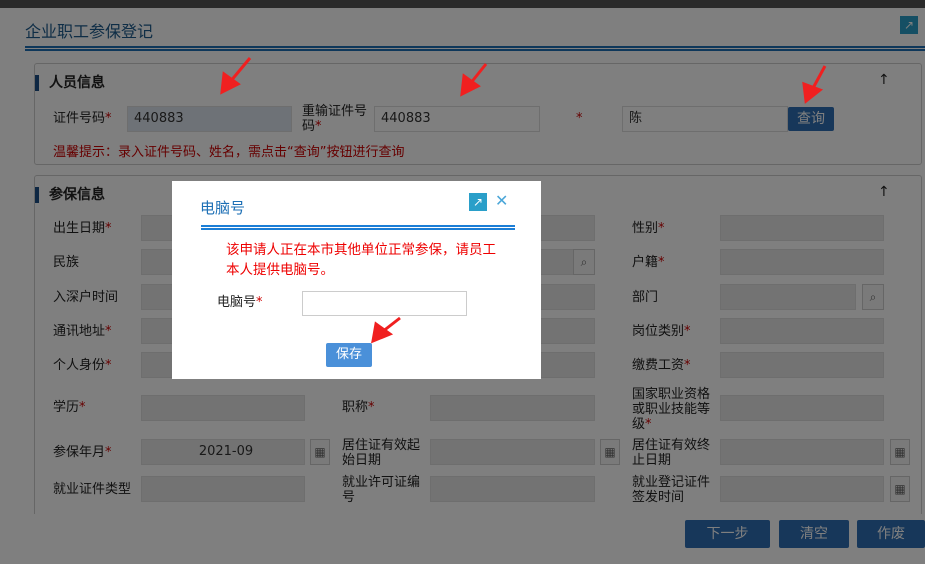  Describe the element at coordinates (813, 92) in the screenshot. I see `annotation-arrow-head` at that location.